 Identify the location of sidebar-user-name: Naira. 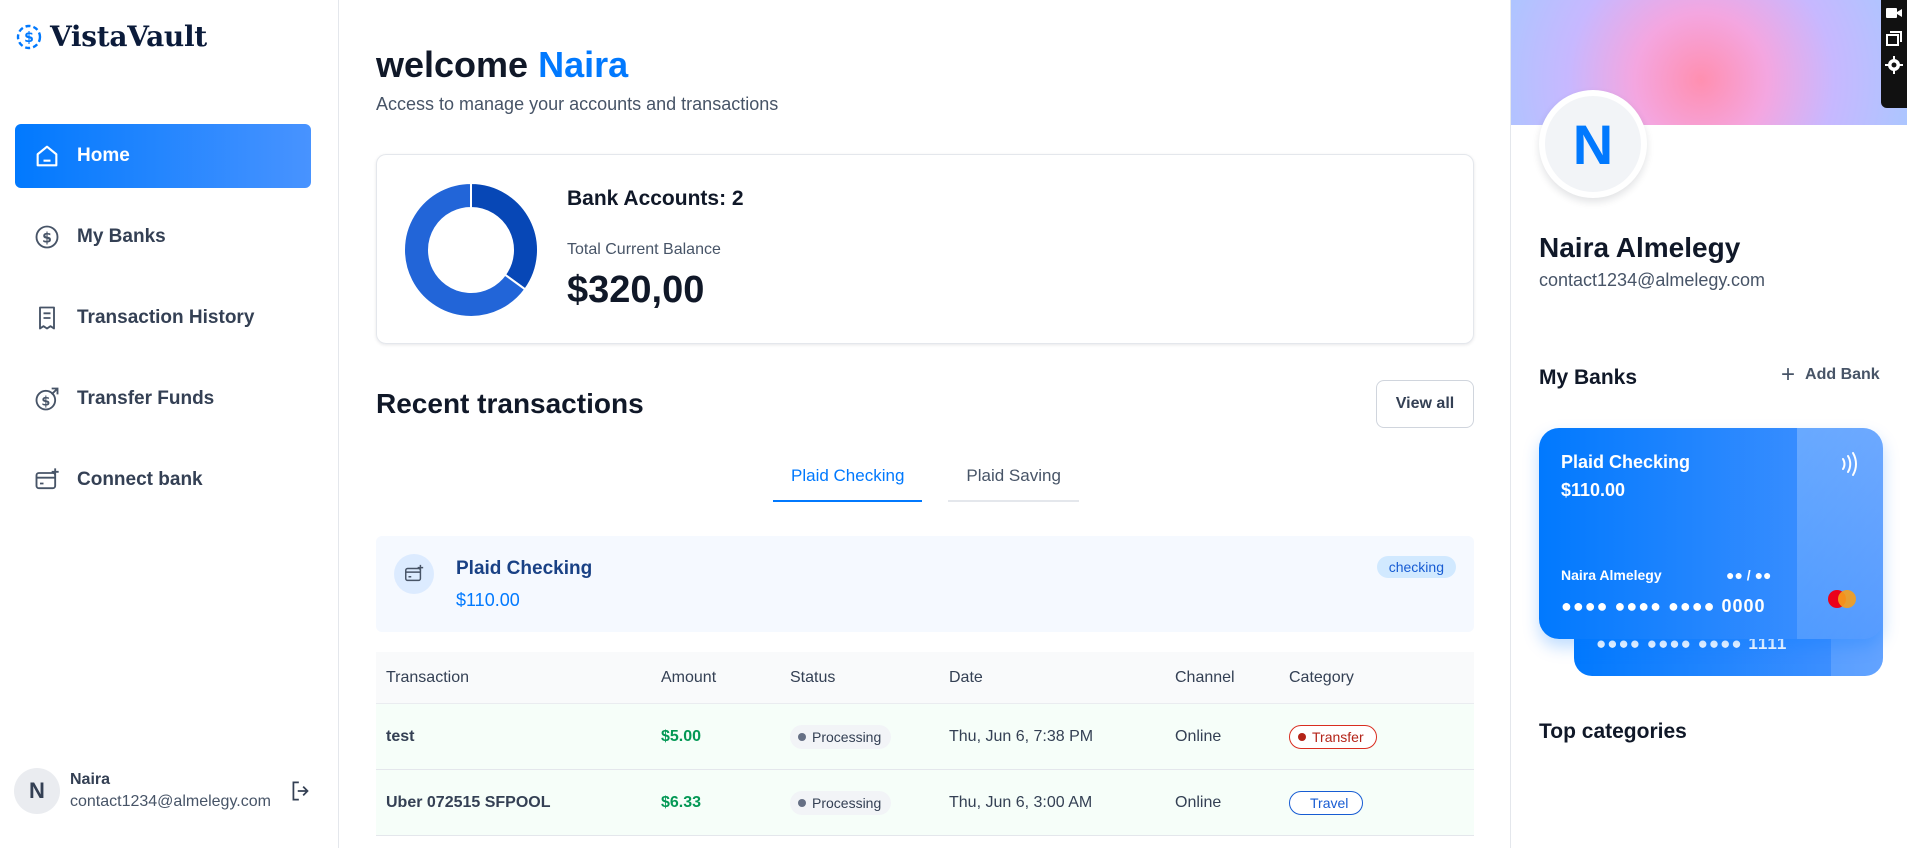
(90, 779).